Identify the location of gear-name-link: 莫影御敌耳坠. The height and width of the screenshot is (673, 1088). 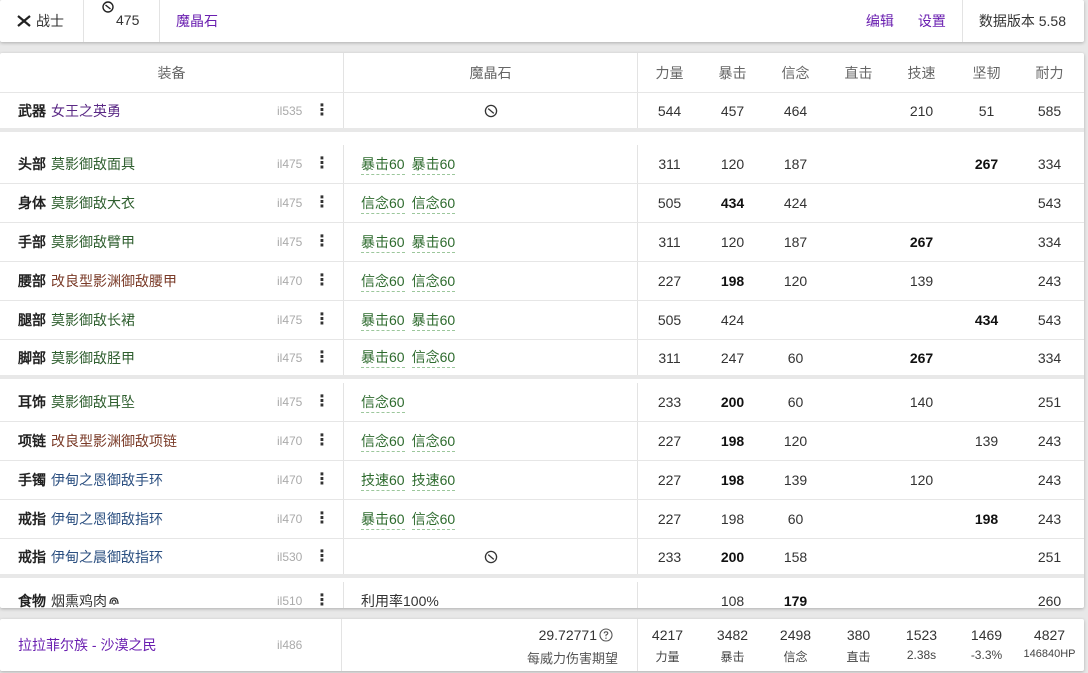
(93, 402).